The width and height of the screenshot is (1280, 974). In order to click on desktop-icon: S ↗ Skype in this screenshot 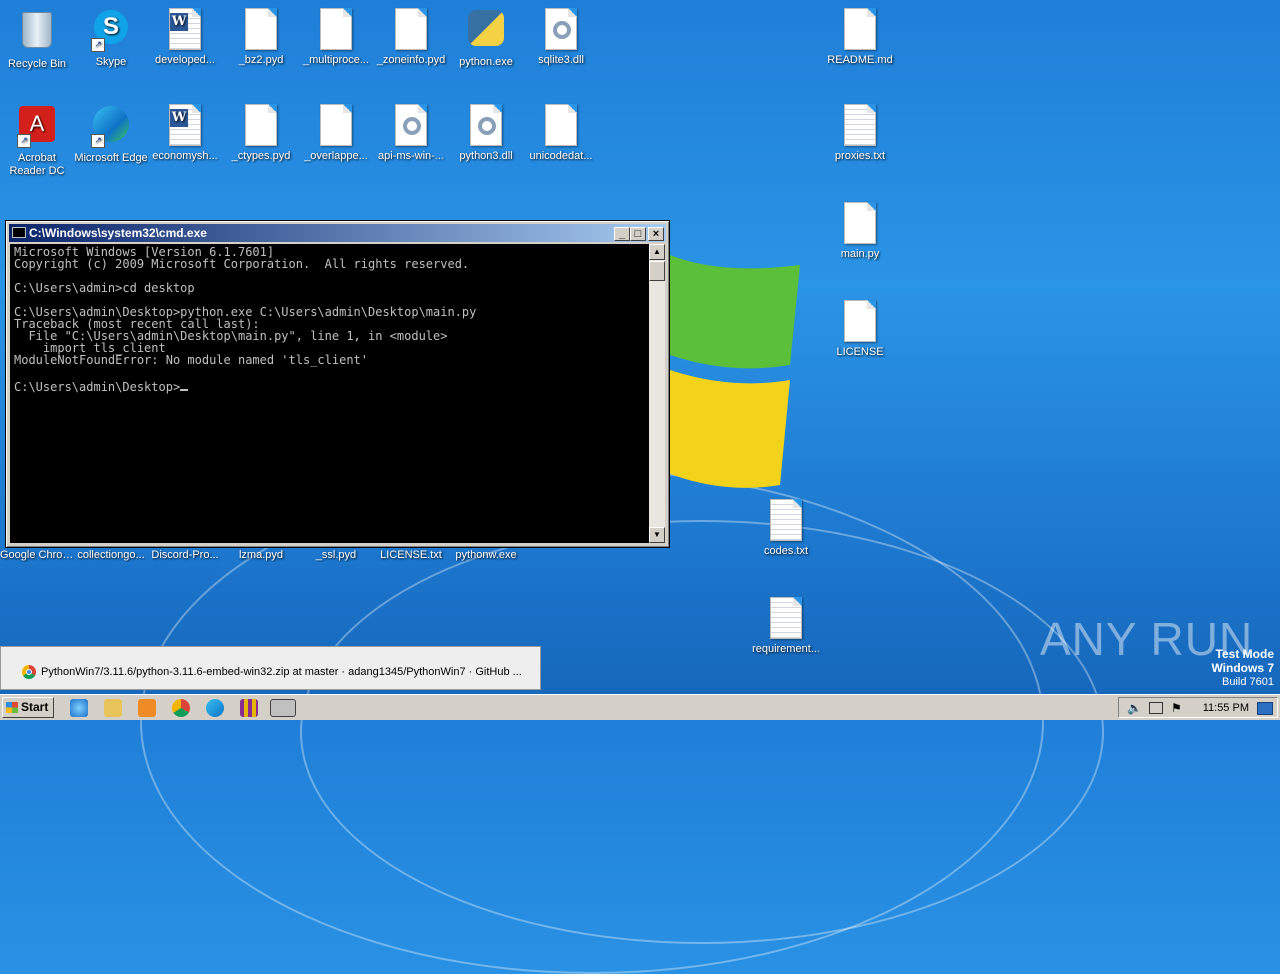, I will do `click(111, 38)`.